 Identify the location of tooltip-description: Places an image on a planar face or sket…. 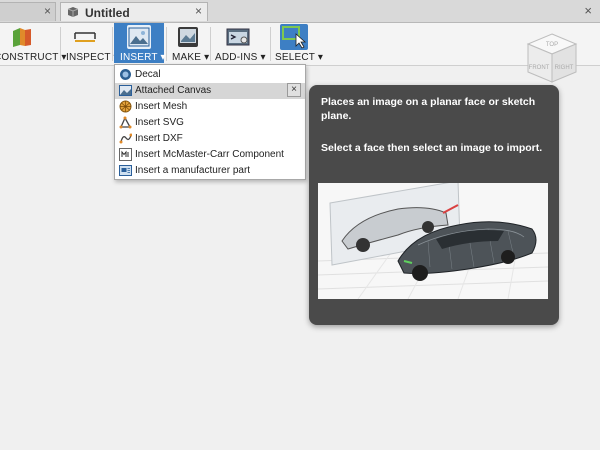
(428, 109).